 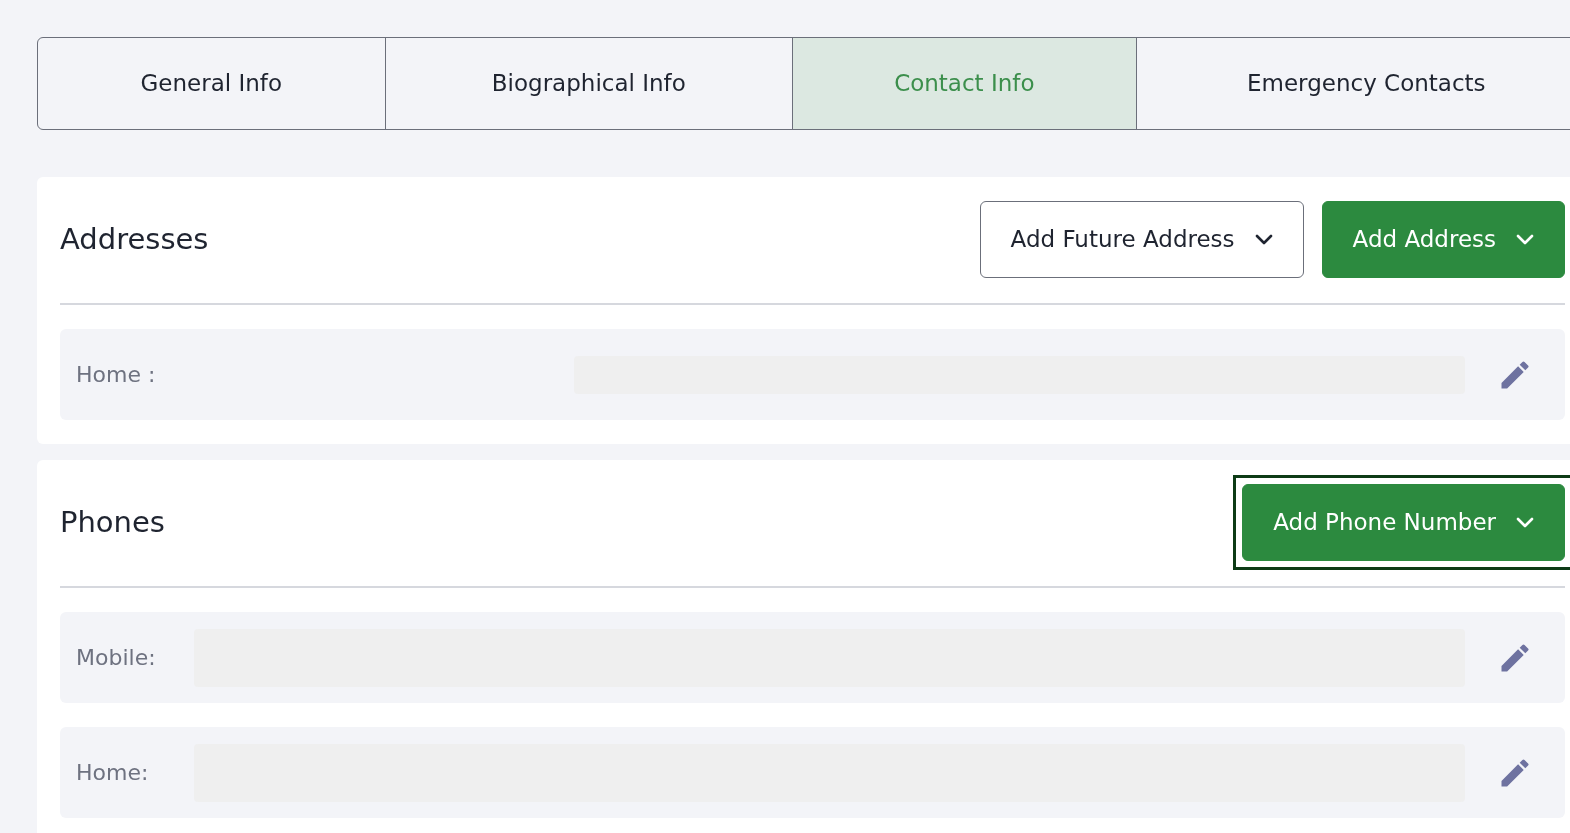 What do you see at coordinates (1443, 239) in the screenshot?
I see `dropdown-button: Add Address` at bounding box center [1443, 239].